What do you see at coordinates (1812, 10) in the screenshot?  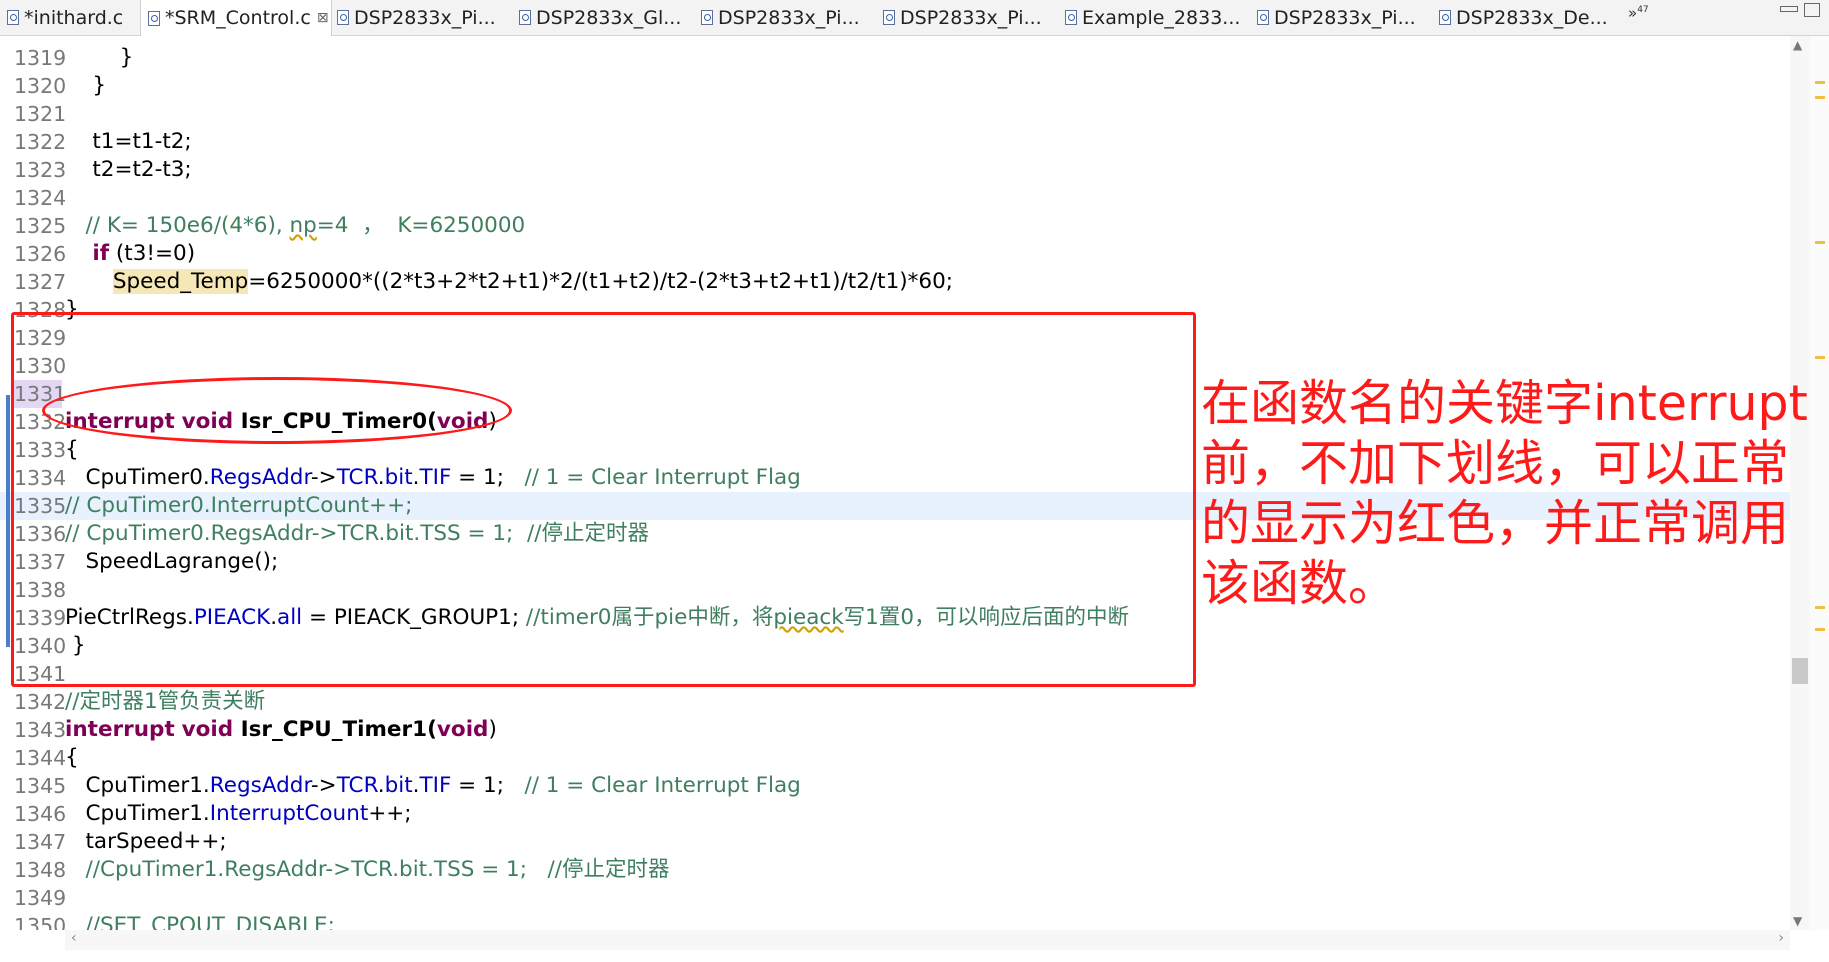 I see `maximize-icon` at bounding box center [1812, 10].